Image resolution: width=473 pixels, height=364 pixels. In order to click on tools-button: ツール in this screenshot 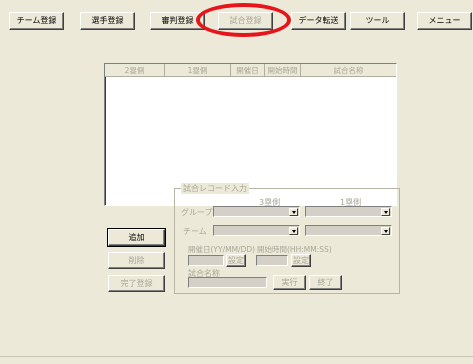, I will do `click(377, 21)`.